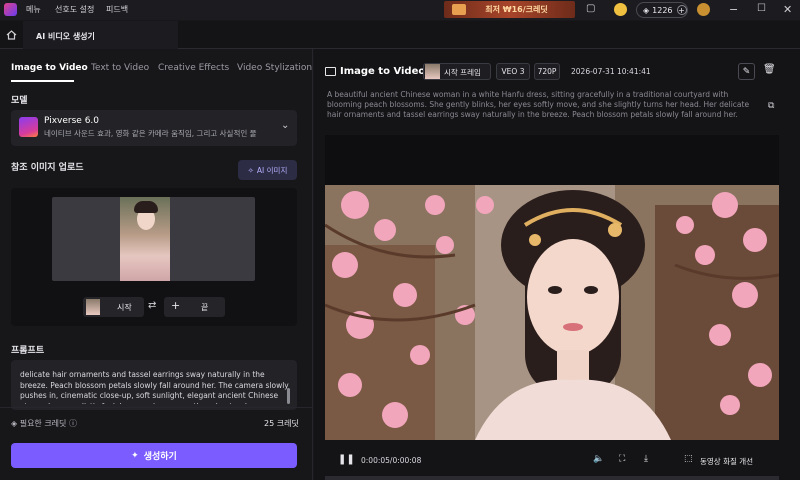 This screenshot has height=480, width=800. What do you see at coordinates (19, 101) in the screenshot?
I see `model-label: 모델` at bounding box center [19, 101].